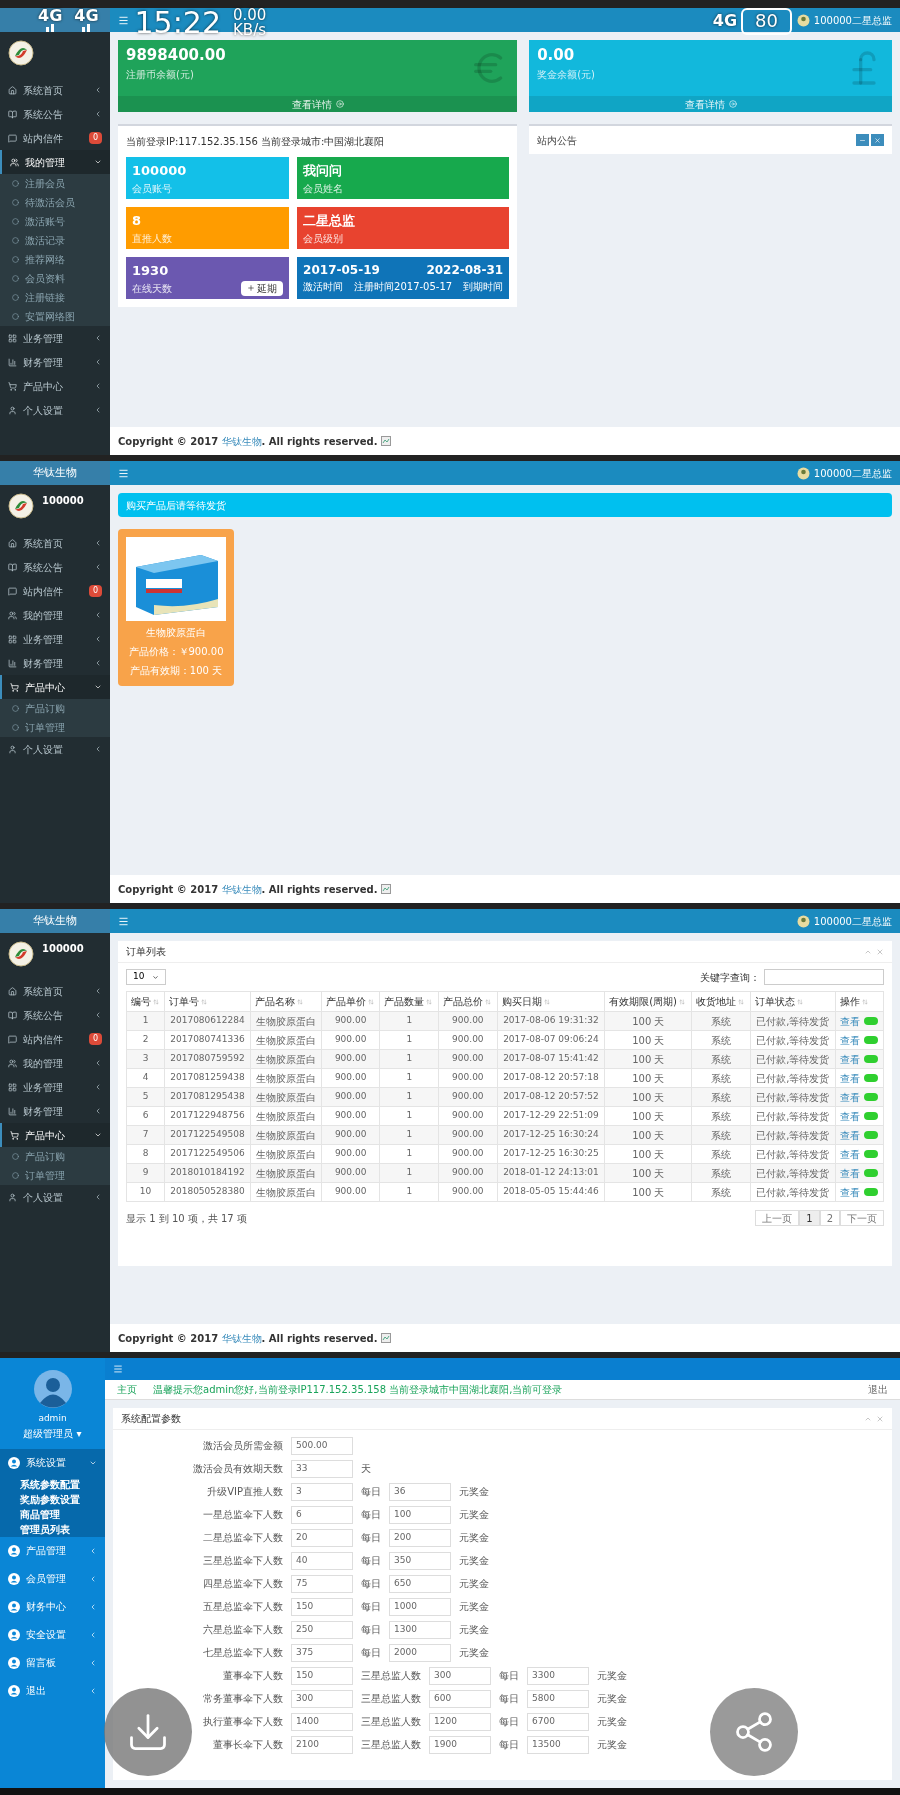 Image resolution: width=900 pixels, height=1795 pixels. I want to click on input-field: 2000, so click(420, 1652).